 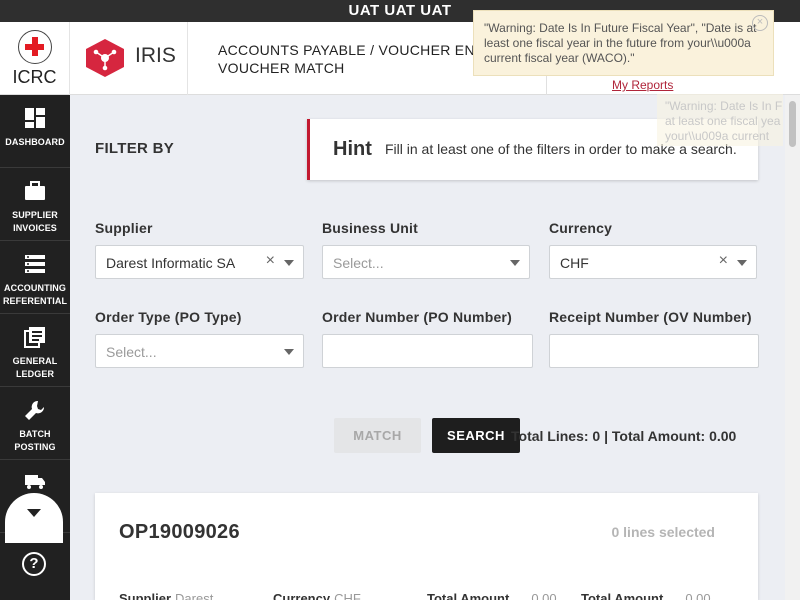 What do you see at coordinates (574, 263) in the screenshot?
I see `currency-value: CHF` at bounding box center [574, 263].